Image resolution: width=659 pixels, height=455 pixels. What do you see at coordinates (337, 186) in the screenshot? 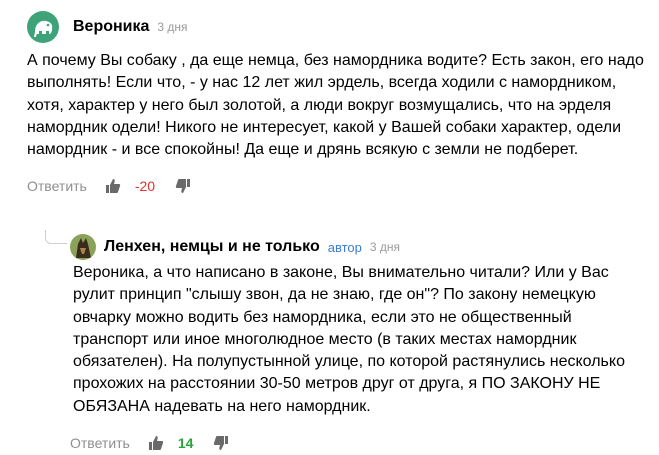
I see `comment-actions: Ответить -20` at bounding box center [337, 186].